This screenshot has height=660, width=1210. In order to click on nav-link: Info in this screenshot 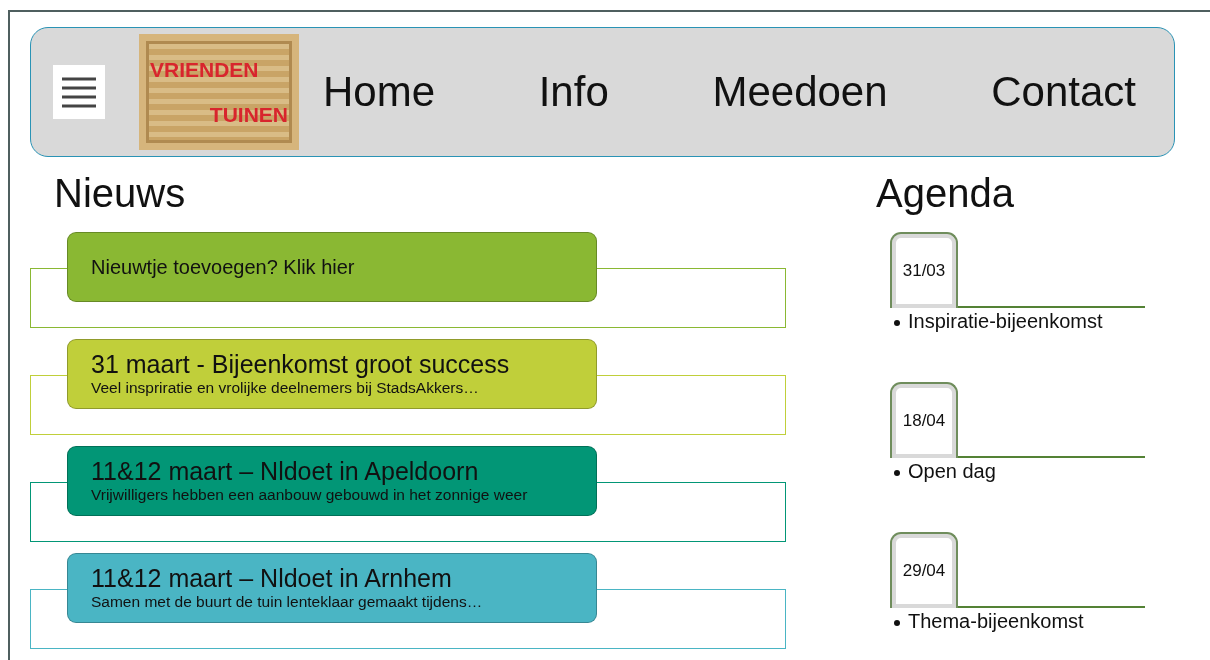, I will do `click(573, 92)`.